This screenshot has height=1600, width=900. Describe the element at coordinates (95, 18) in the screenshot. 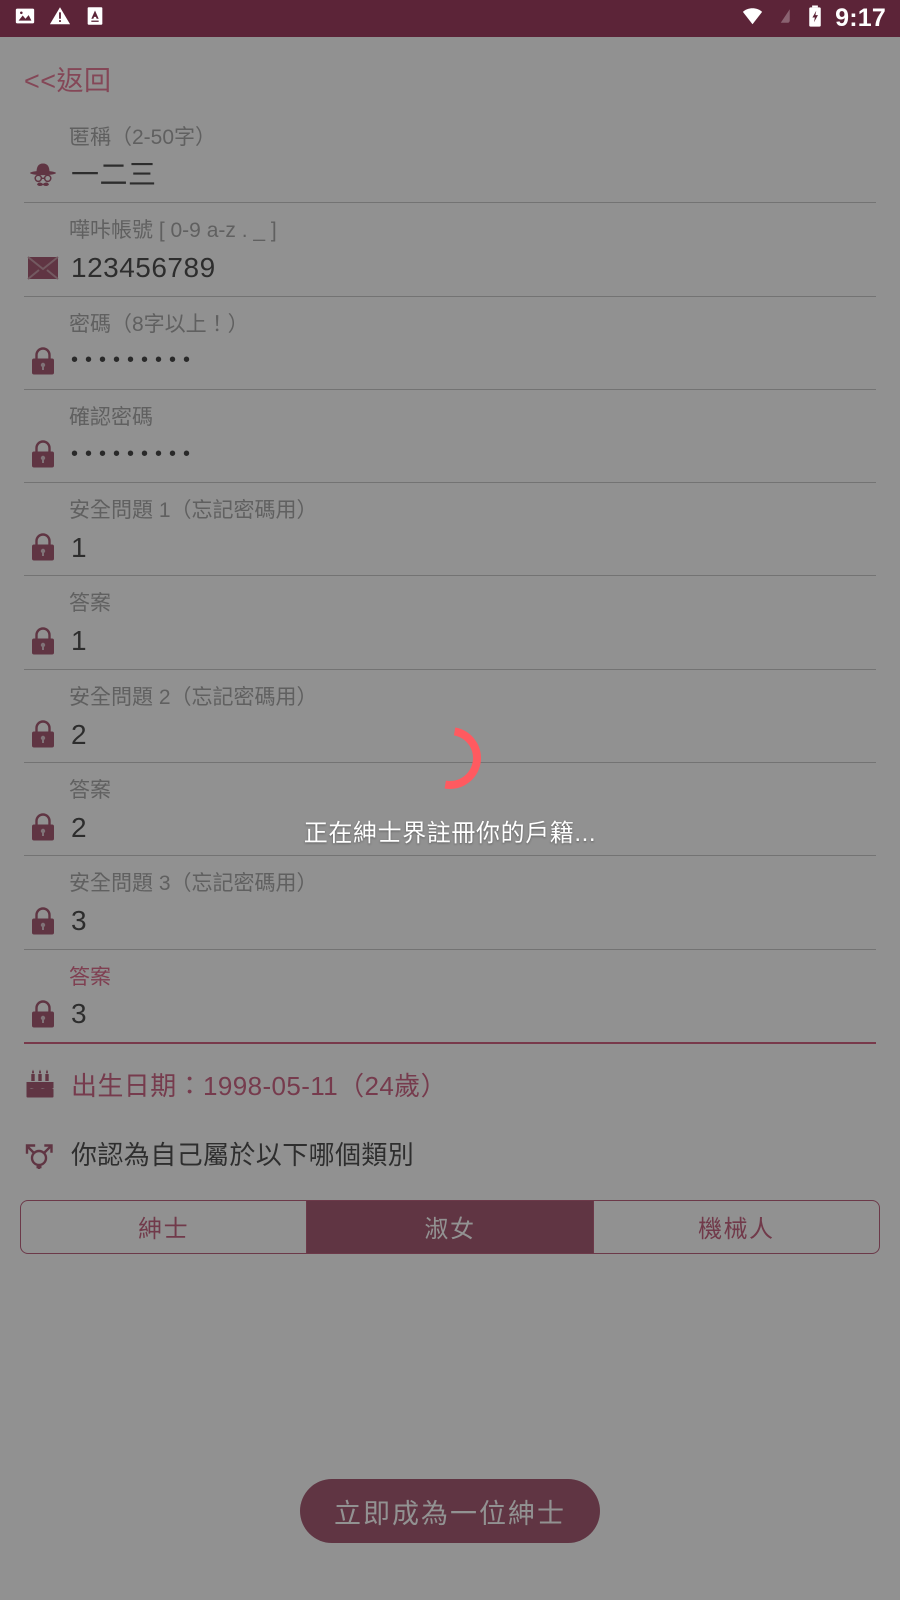

I see `font-a-icon` at that location.